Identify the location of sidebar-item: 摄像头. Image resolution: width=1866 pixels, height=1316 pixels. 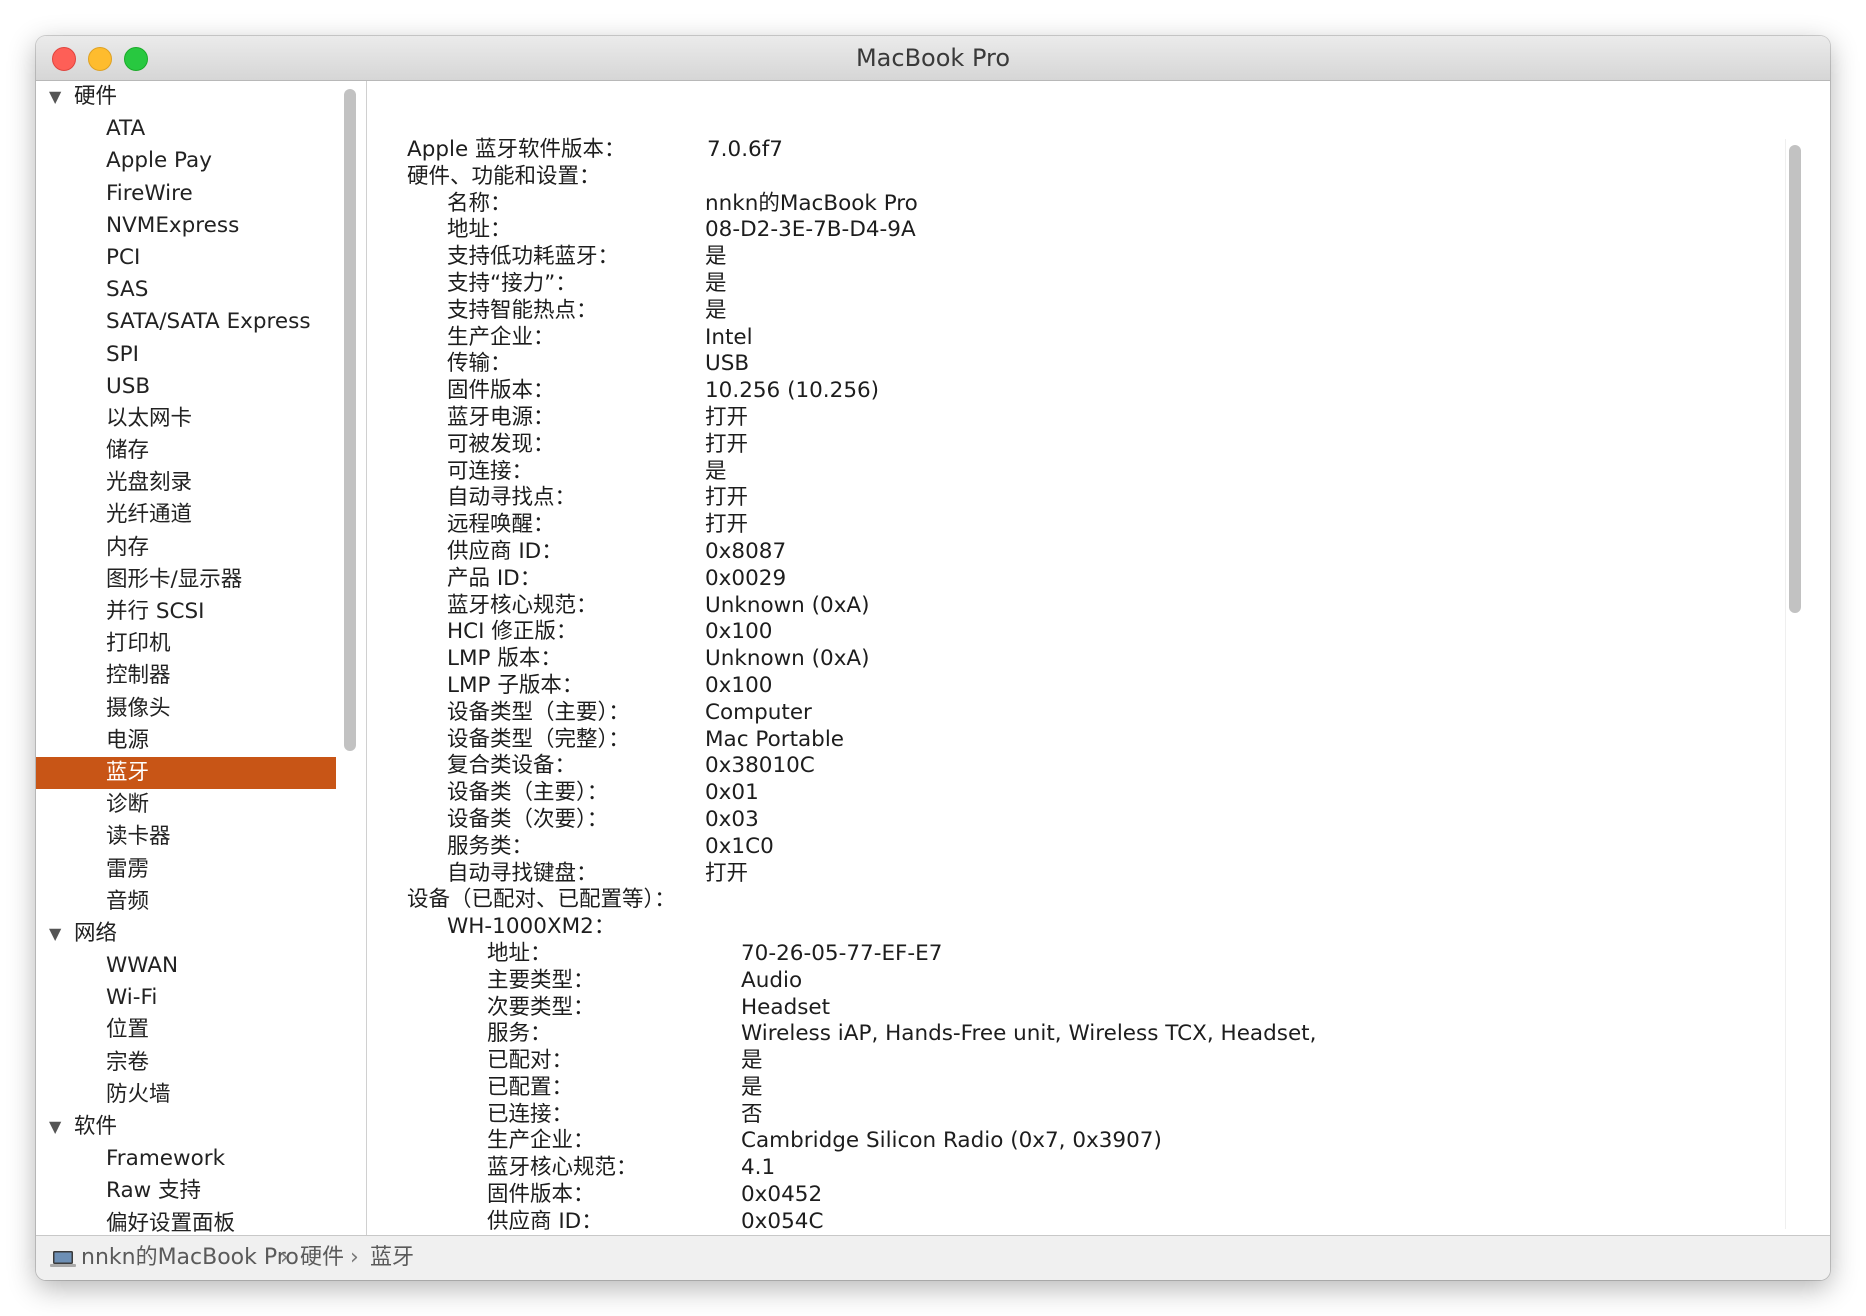
(201, 709).